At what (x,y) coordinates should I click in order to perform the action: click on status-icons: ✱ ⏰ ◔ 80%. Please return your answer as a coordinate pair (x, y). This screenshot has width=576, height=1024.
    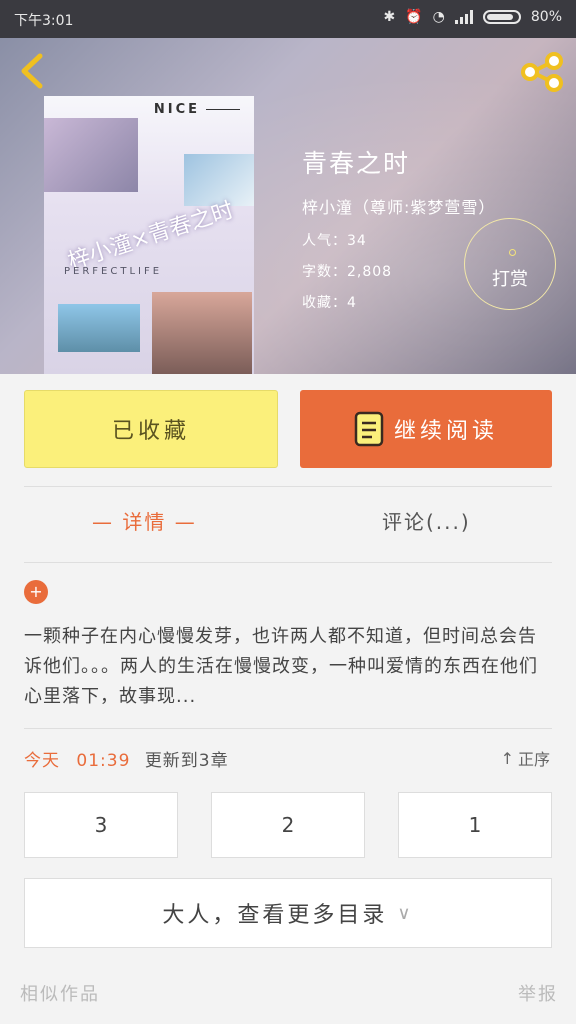
    Looking at the image, I should click on (472, 17).